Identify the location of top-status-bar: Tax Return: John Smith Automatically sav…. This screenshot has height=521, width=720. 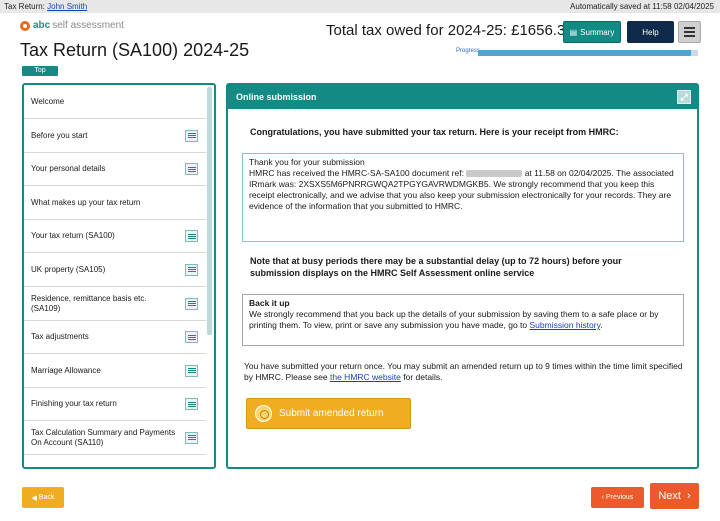
(360, 6).